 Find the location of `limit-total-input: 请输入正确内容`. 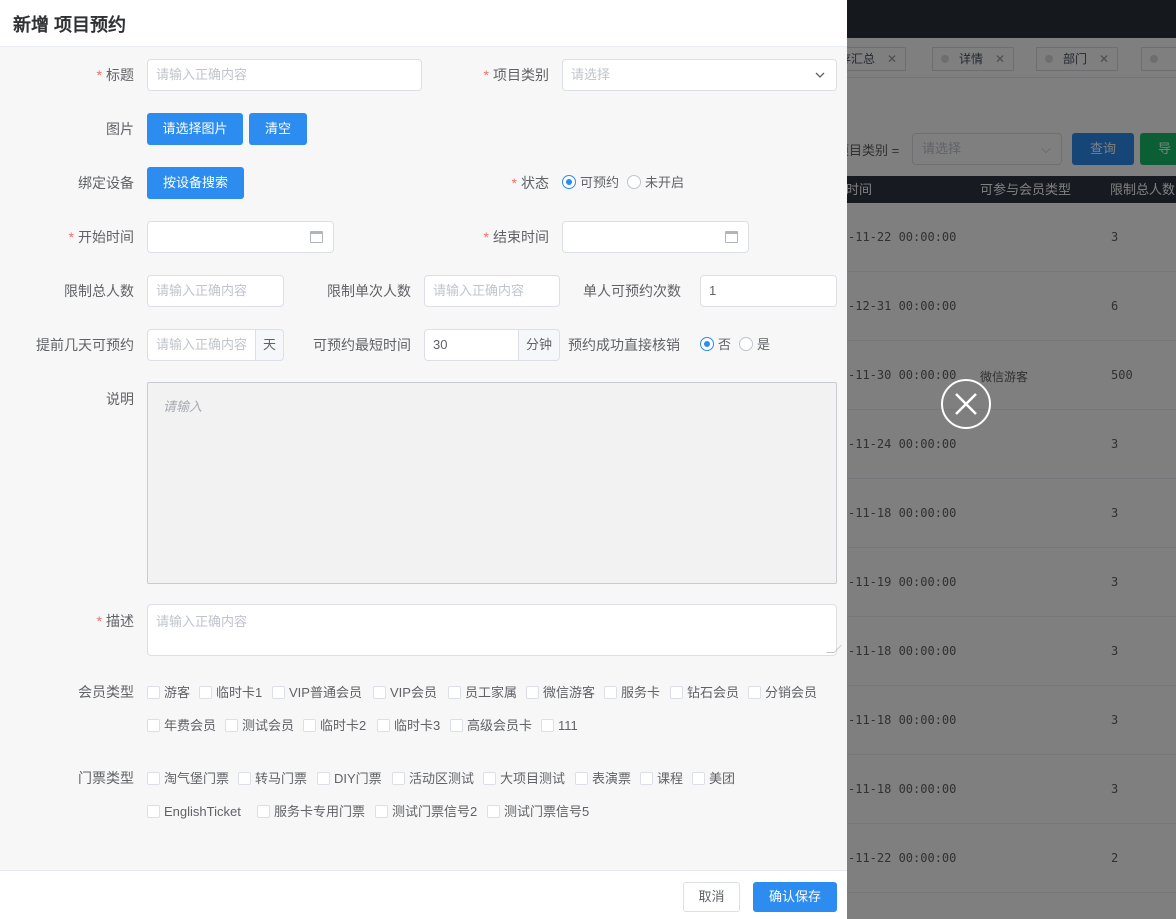

limit-total-input: 请输入正确内容 is located at coordinates (215, 291).